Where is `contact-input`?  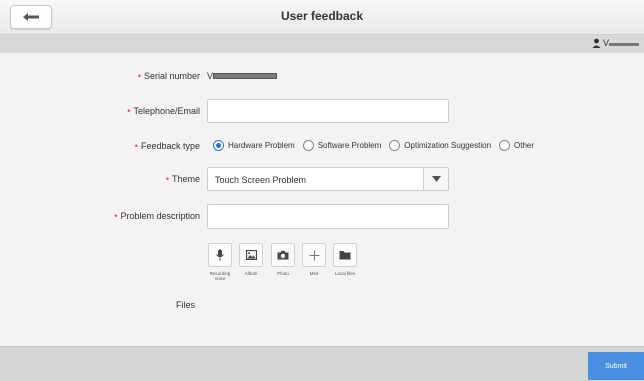
contact-input is located at coordinates (328, 111).